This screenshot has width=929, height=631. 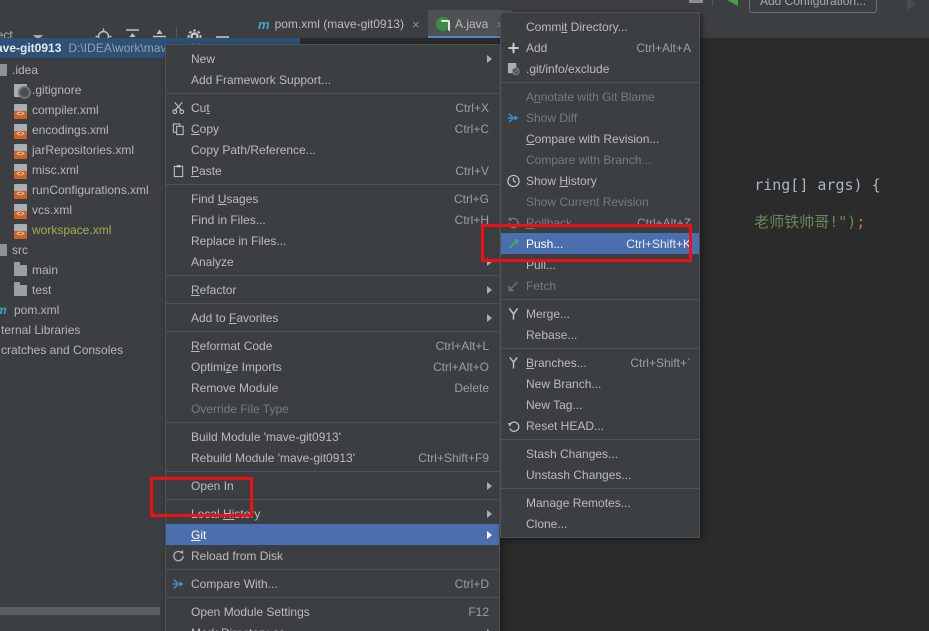 What do you see at coordinates (40, 330) in the screenshot?
I see `tree-item: ternal Libraries` at bounding box center [40, 330].